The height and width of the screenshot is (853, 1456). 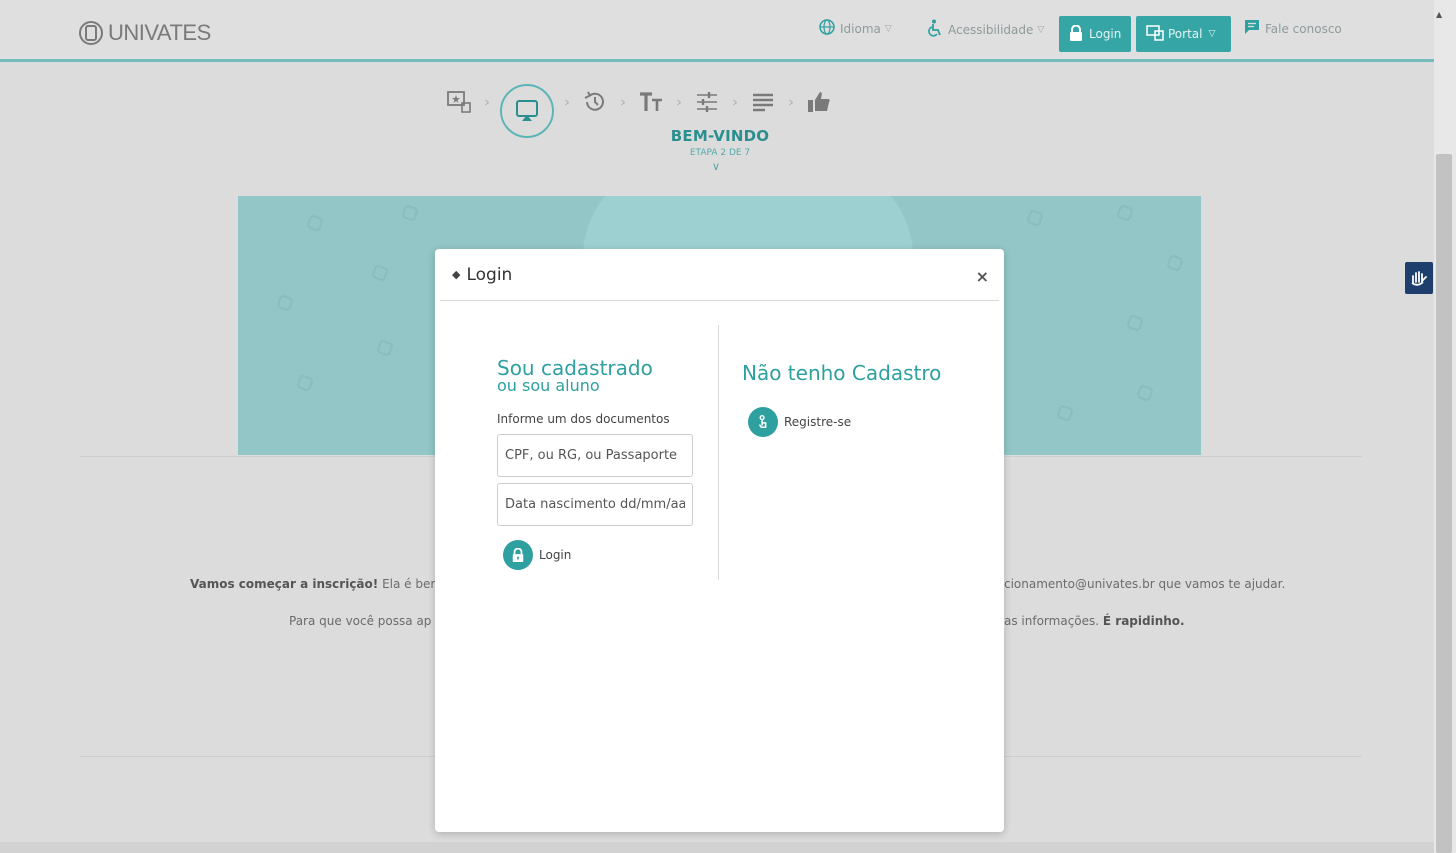 What do you see at coordinates (842, 373) in the screenshot?
I see `not-registered-heading: Não tenho Cadastro` at bounding box center [842, 373].